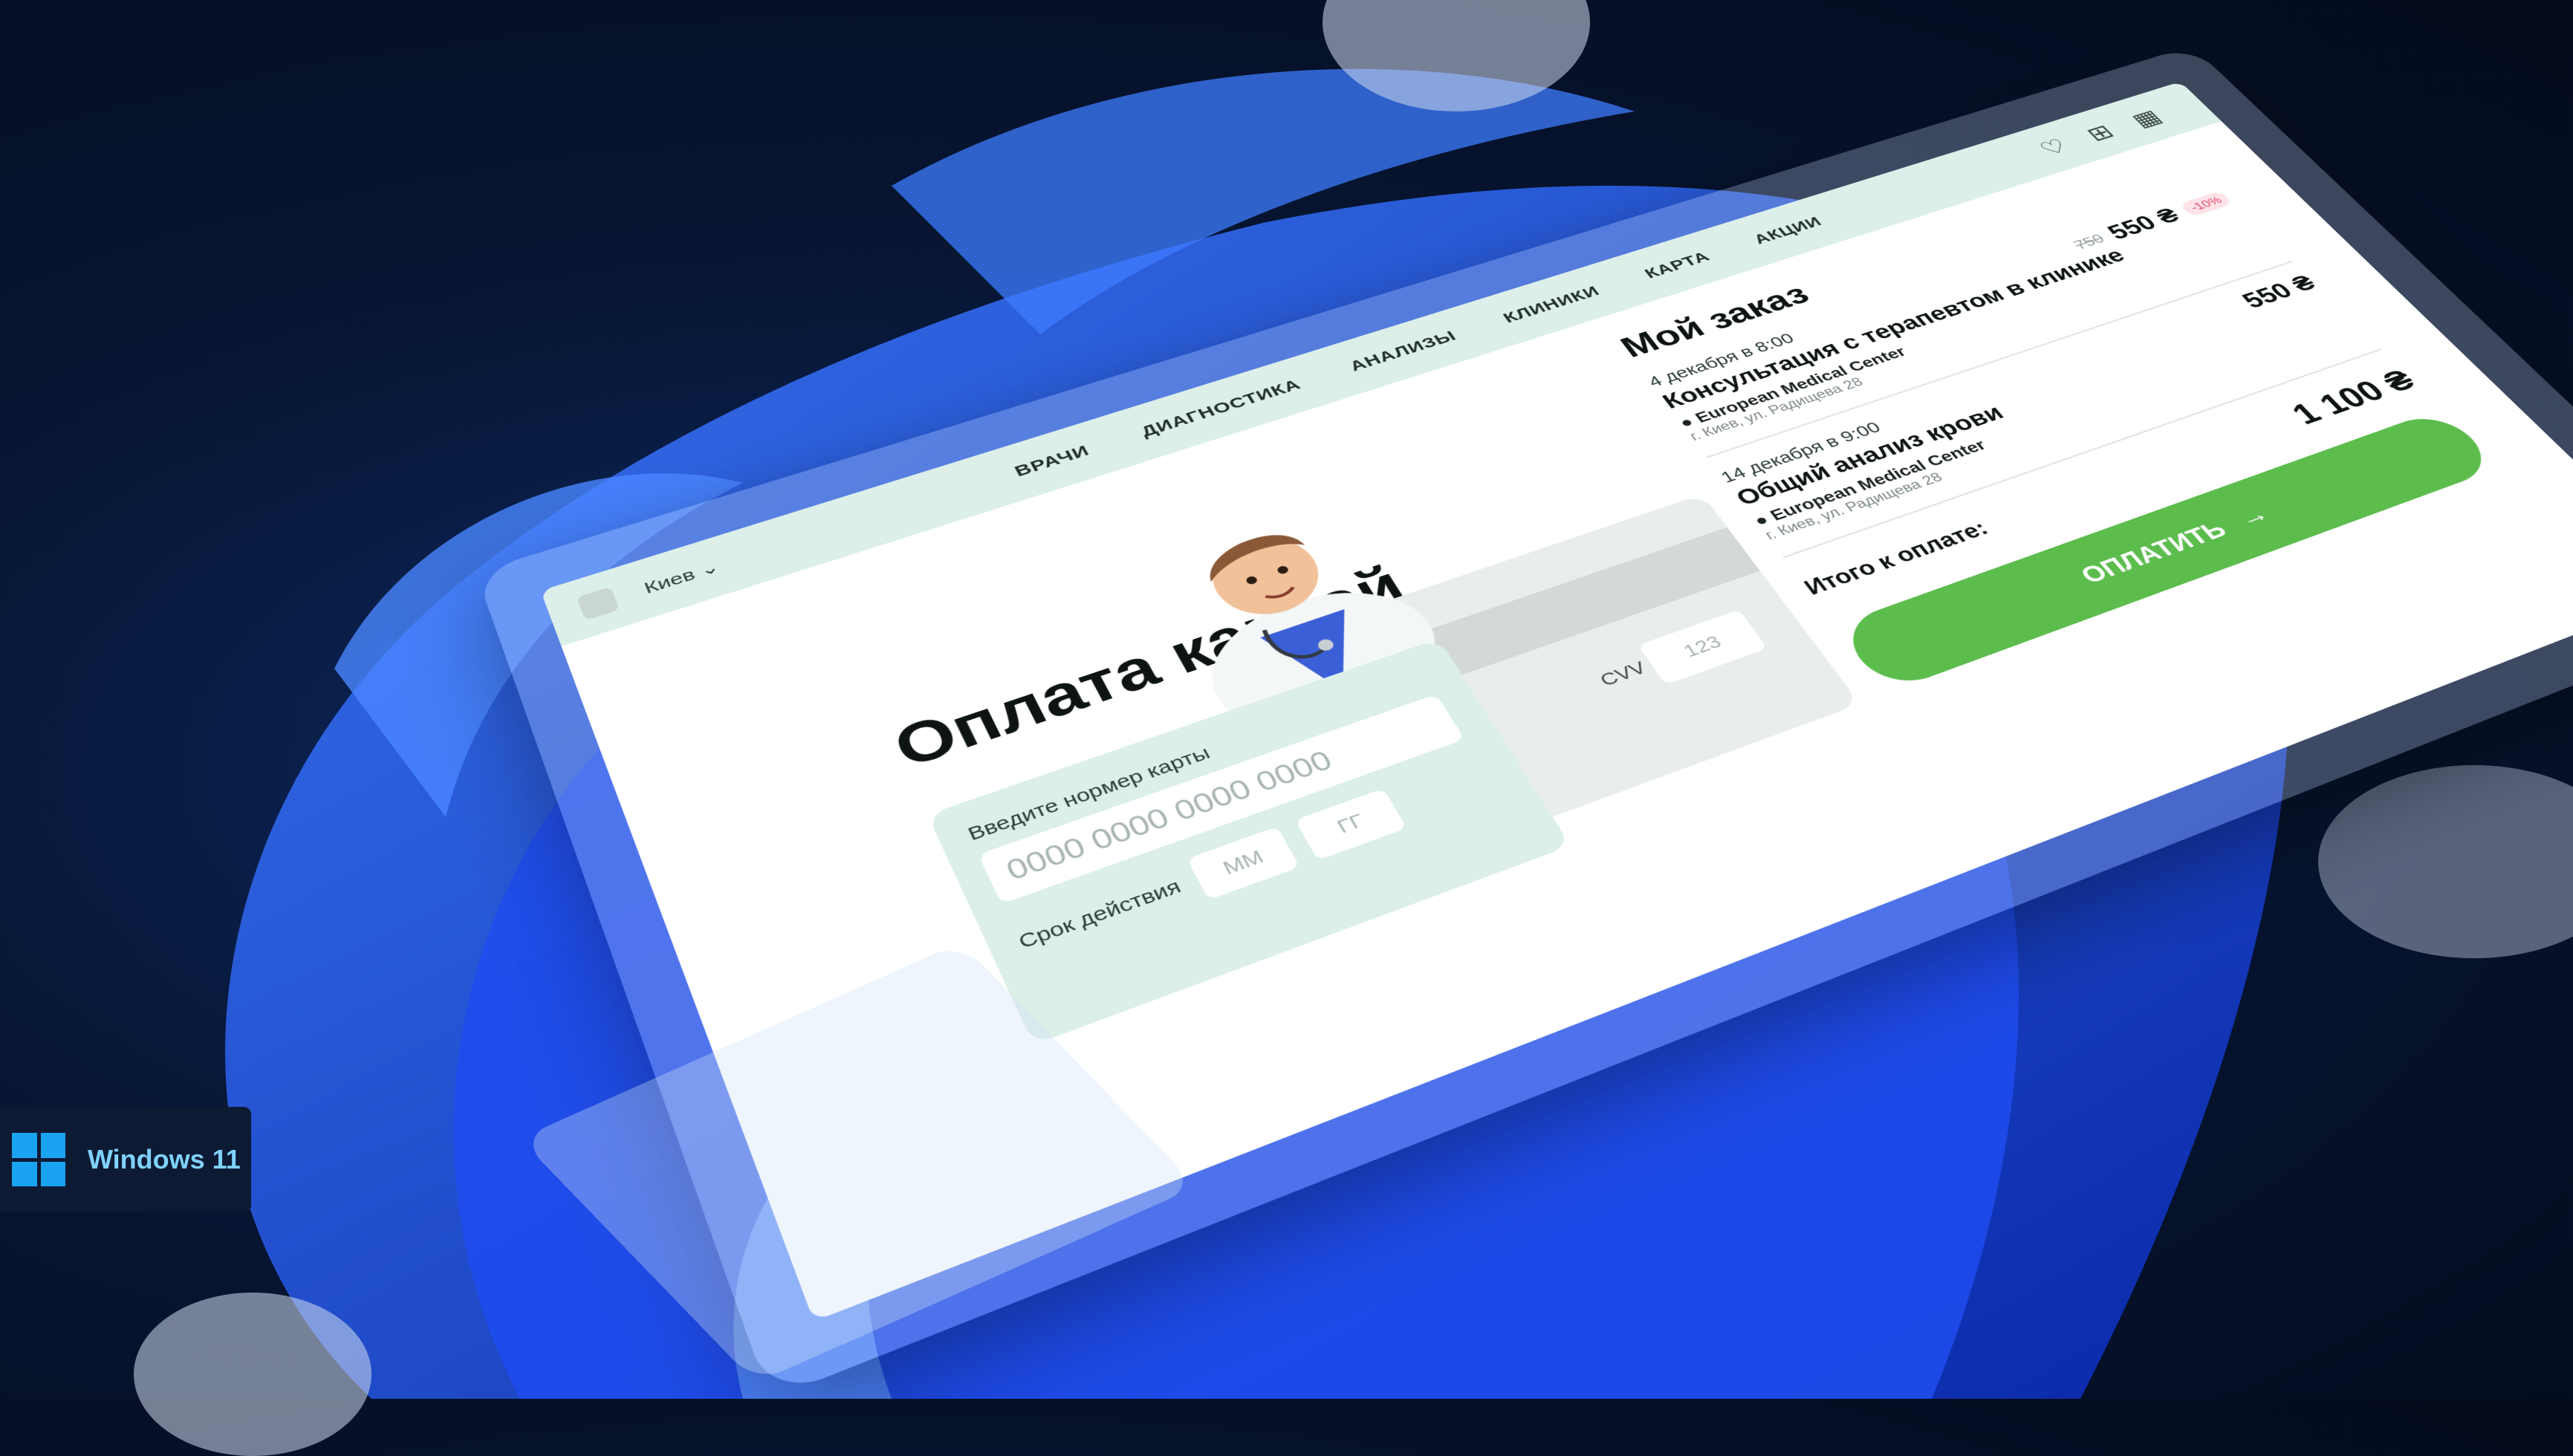 Image resolution: width=2573 pixels, height=1456 pixels. I want to click on windows-11-badge: Windows 11, so click(125, 1160).